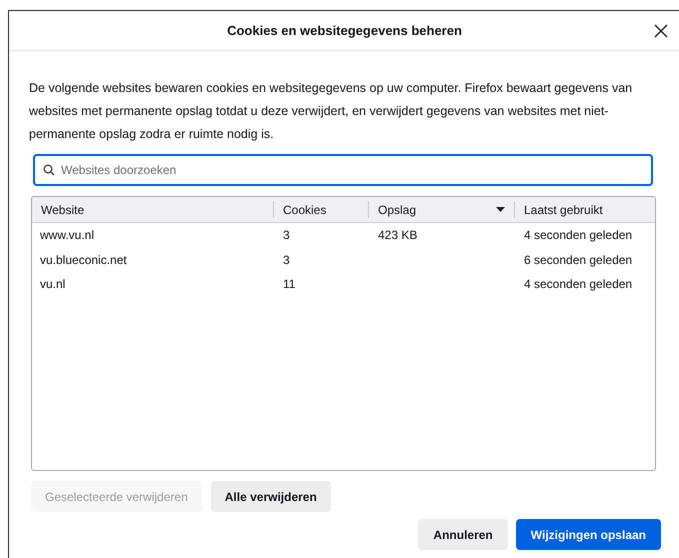 The height and width of the screenshot is (558, 679). I want to click on dialog-title: Cookies en websitegegevens beheren, so click(344, 31).